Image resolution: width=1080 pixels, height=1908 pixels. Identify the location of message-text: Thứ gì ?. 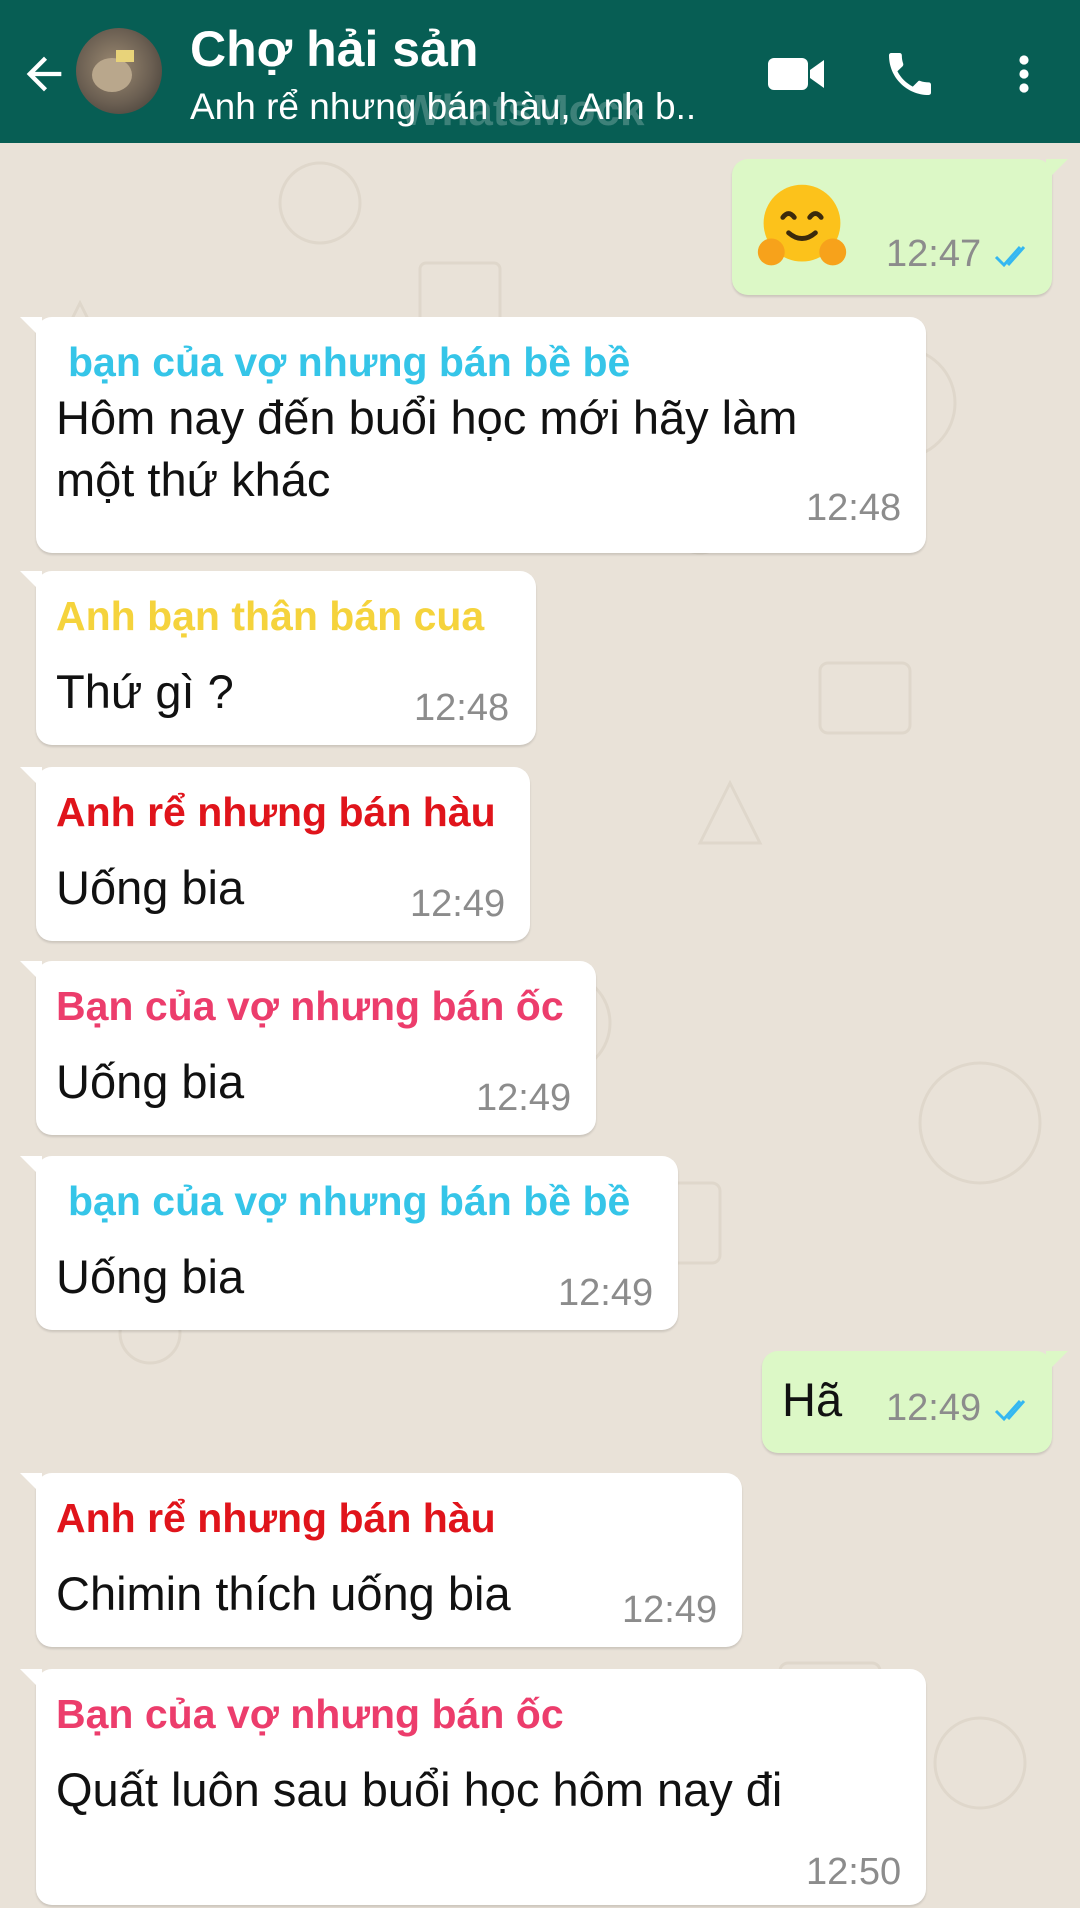
(145, 691).